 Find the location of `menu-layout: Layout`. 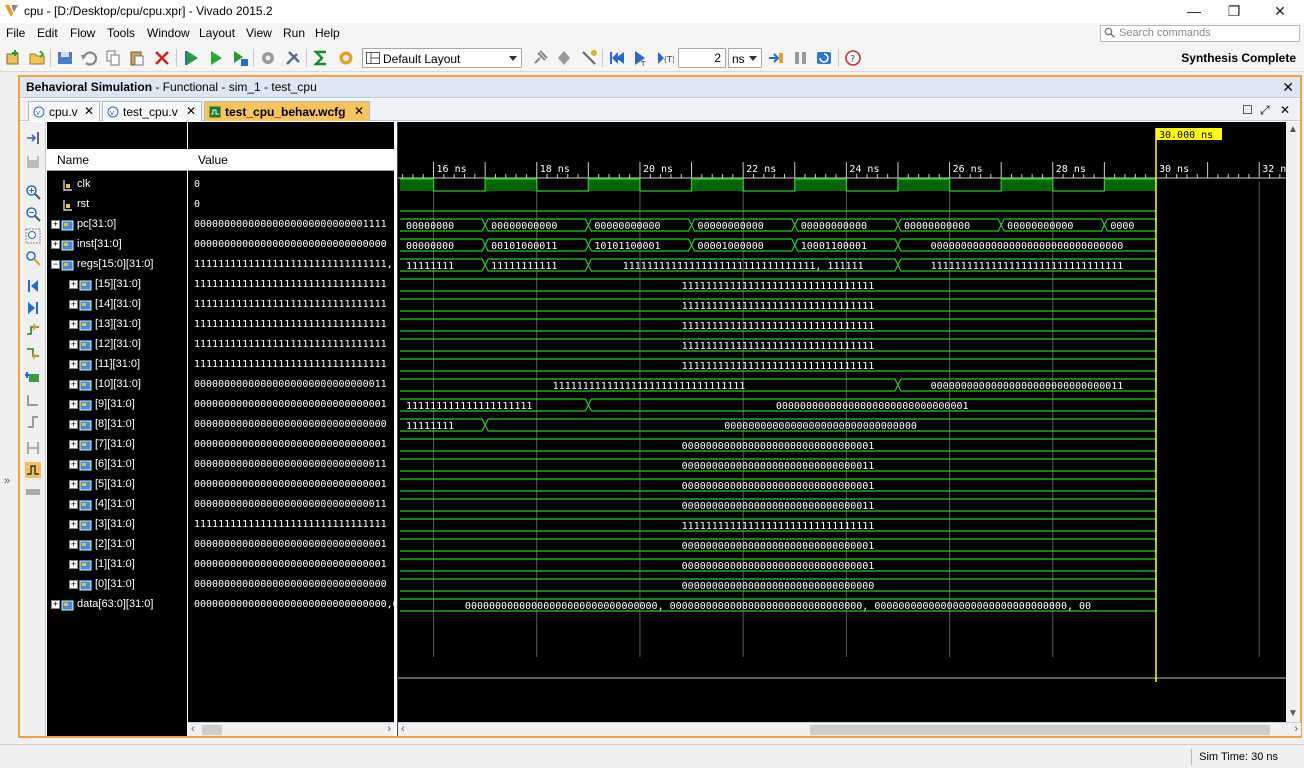

menu-layout: Layout is located at coordinates (217, 33).